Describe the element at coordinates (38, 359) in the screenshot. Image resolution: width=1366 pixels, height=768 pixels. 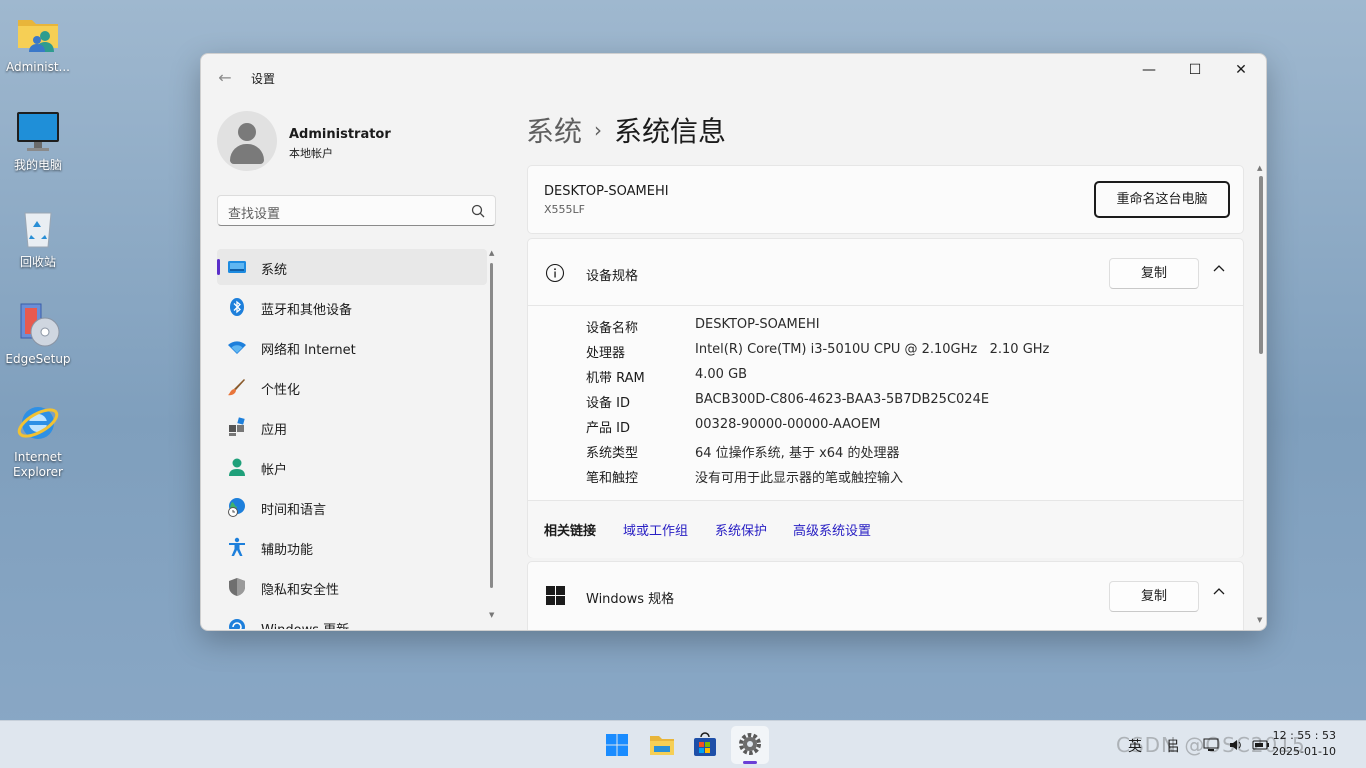
I see `desktop-icon-label: EdgeSetup` at that location.